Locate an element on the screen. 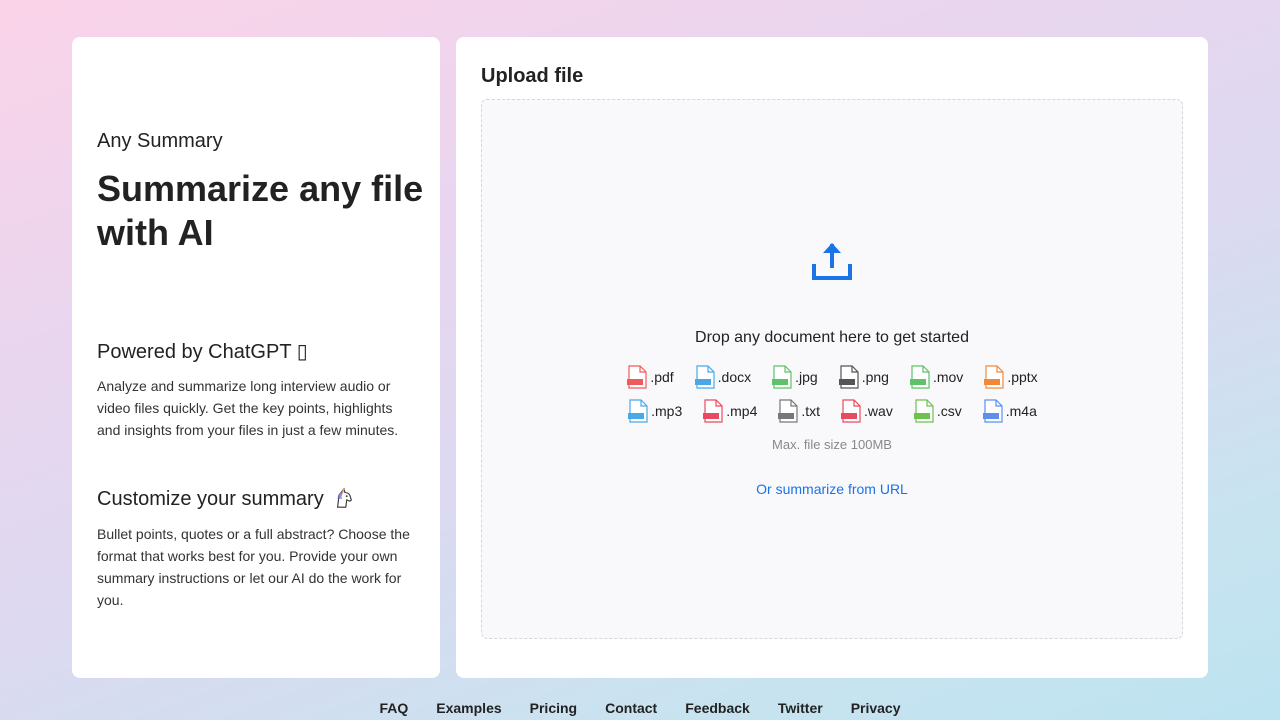 This screenshot has height=720, width=1280. footer-link-examples: Examples is located at coordinates (468, 708).